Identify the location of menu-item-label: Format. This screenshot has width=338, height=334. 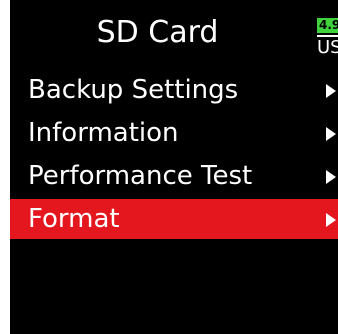
(74, 219).